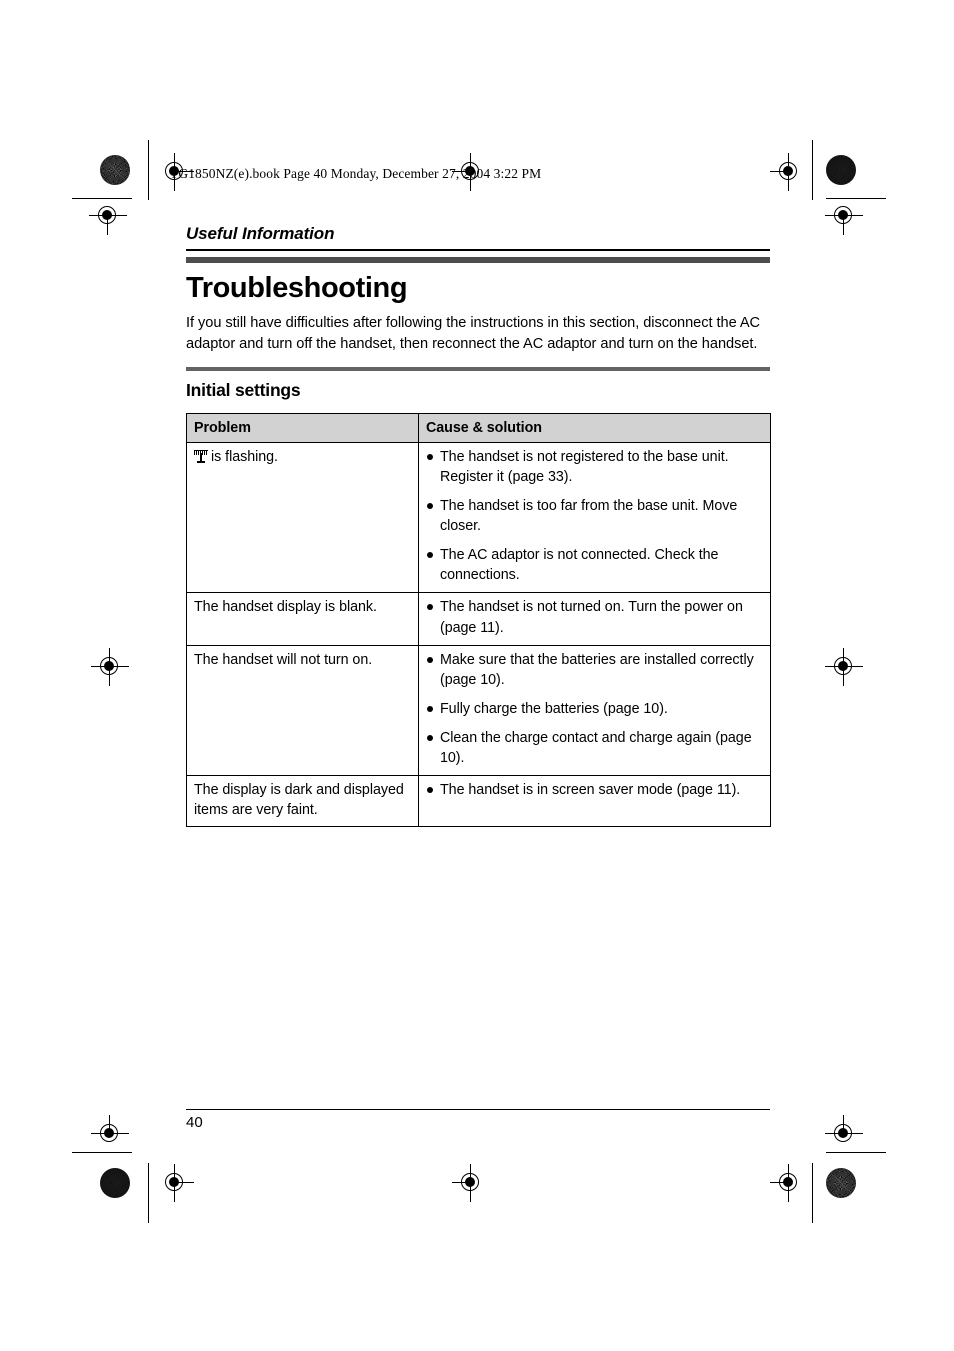 This screenshot has width=954, height=1351. I want to click on halftone-density-patch-top-right, so click(841, 170).